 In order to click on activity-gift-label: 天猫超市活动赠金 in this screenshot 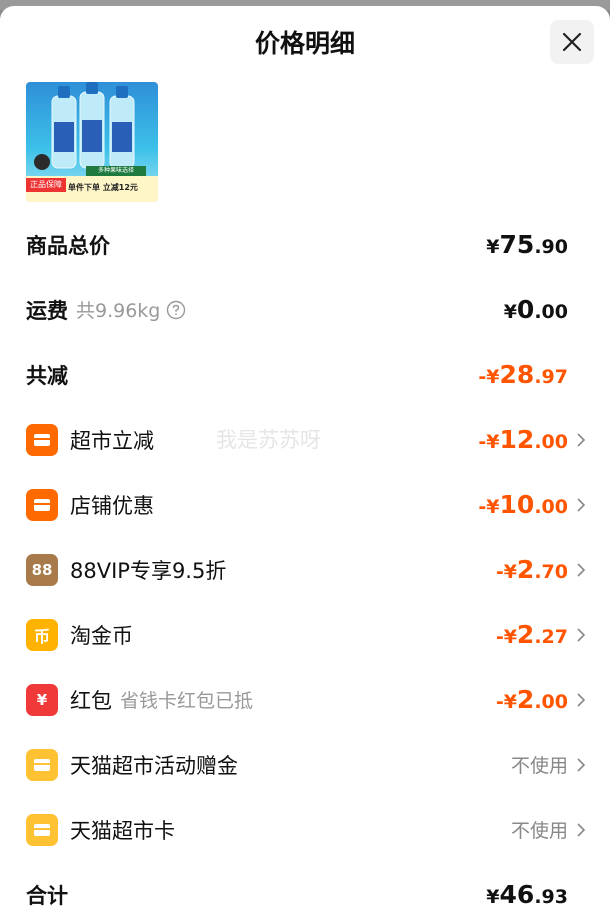, I will do `click(154, 765)`.